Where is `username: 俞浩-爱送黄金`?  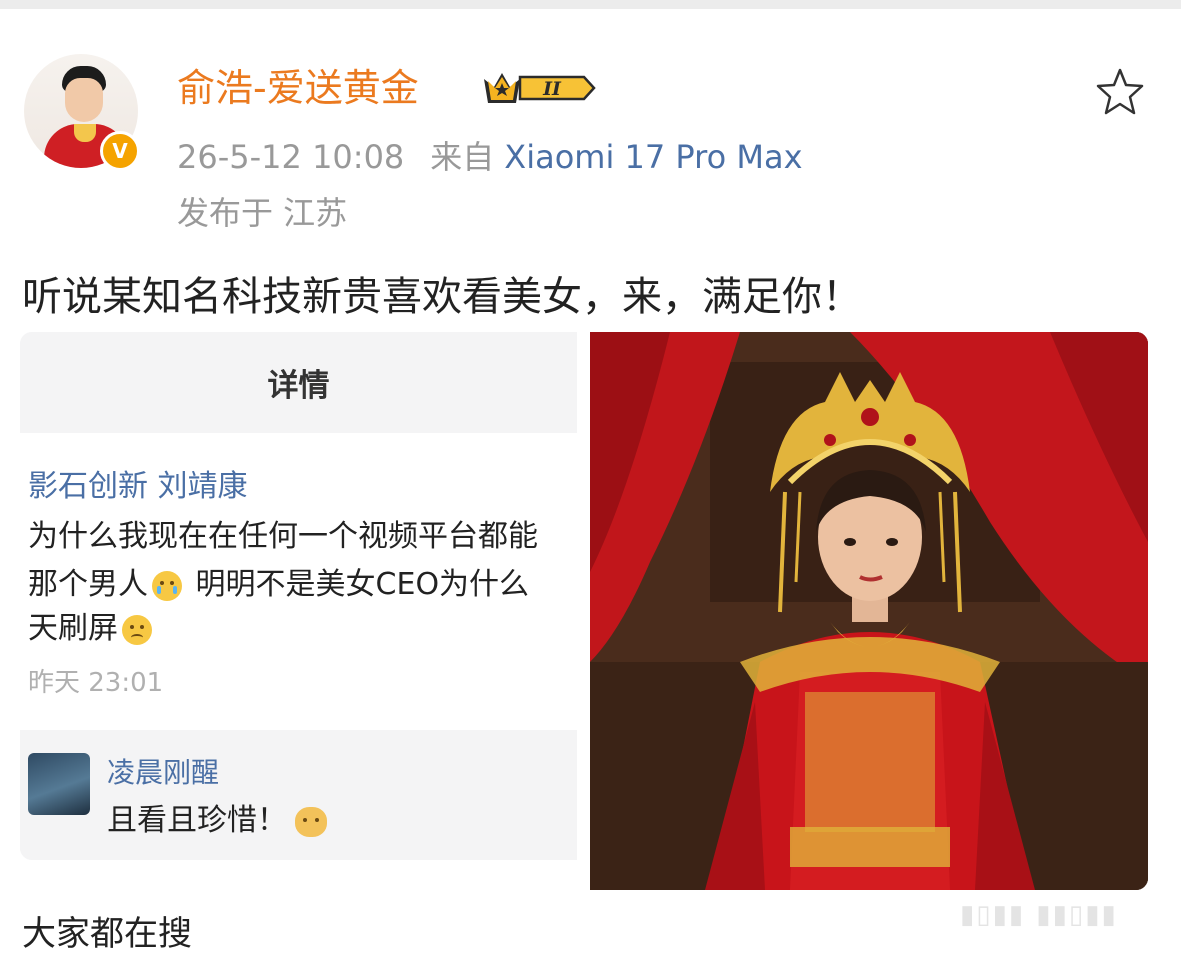
username: 俞浩-爱送黄金 is located at coordinates (298, 88).